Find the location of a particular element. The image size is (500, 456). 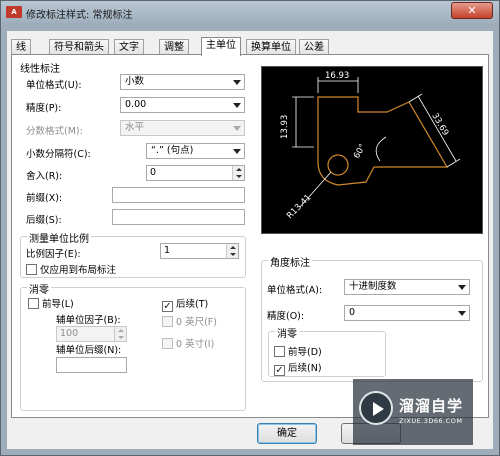

measurement-scale-title: 测量单位比例 is located at coordinates (59, 237).